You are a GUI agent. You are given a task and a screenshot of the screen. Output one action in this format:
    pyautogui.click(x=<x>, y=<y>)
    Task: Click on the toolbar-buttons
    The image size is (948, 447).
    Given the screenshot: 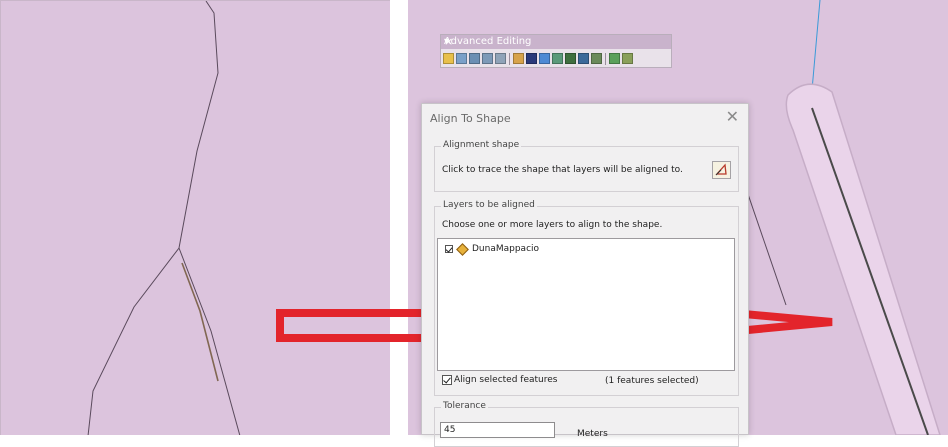 What is the action you would take?
    pyautogui.click(x=539, y=58)
    